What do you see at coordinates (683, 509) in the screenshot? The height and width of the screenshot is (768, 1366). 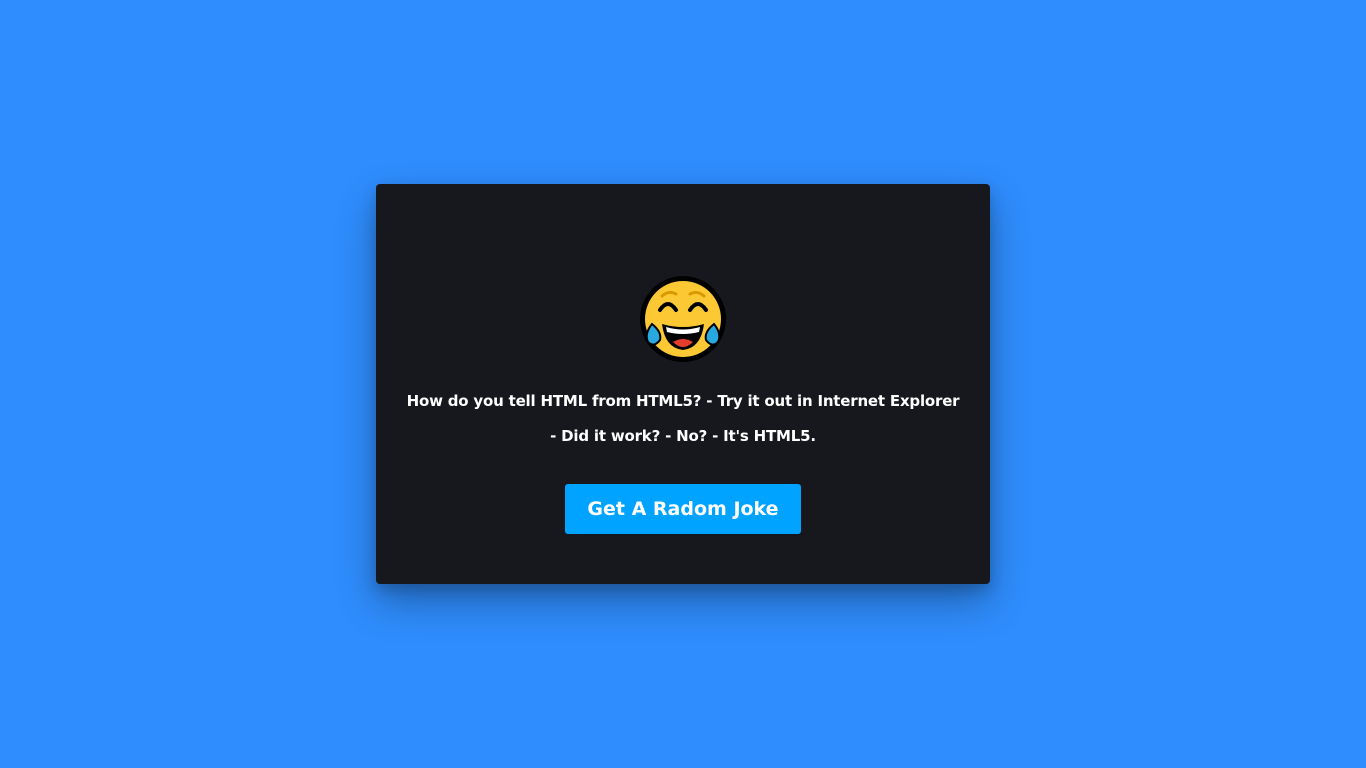 I see `get-random-joke-button: Get A Radom Joke` at bounding box center [683, 509].